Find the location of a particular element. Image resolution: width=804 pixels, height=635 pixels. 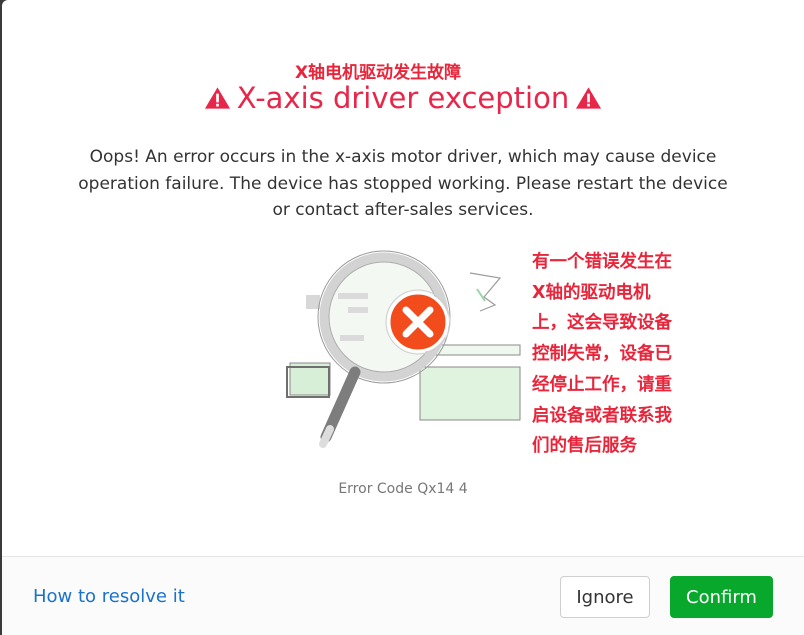

error-code: Error Code Qx14 4 is located at coordinates (403, 489).